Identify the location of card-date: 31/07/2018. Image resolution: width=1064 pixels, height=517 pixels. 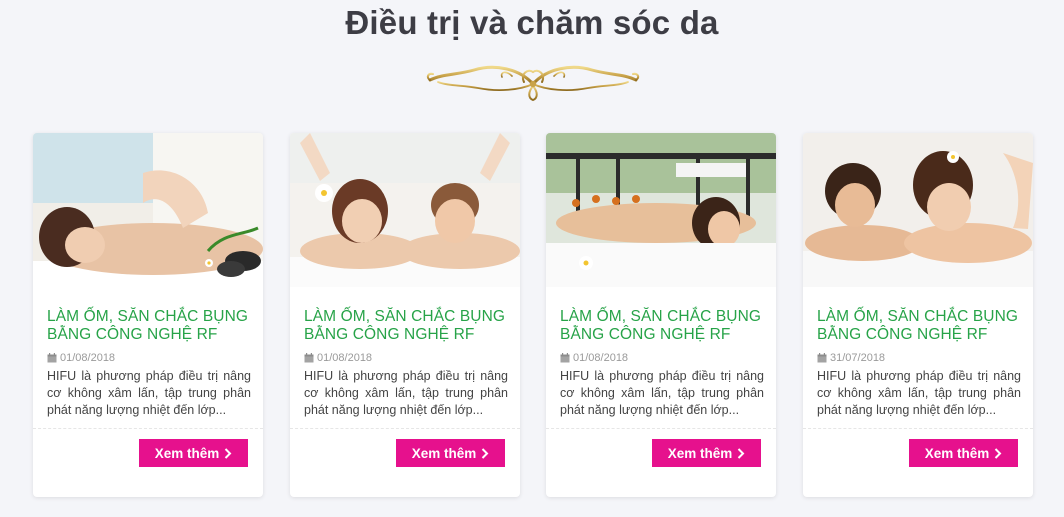
(851, 358).